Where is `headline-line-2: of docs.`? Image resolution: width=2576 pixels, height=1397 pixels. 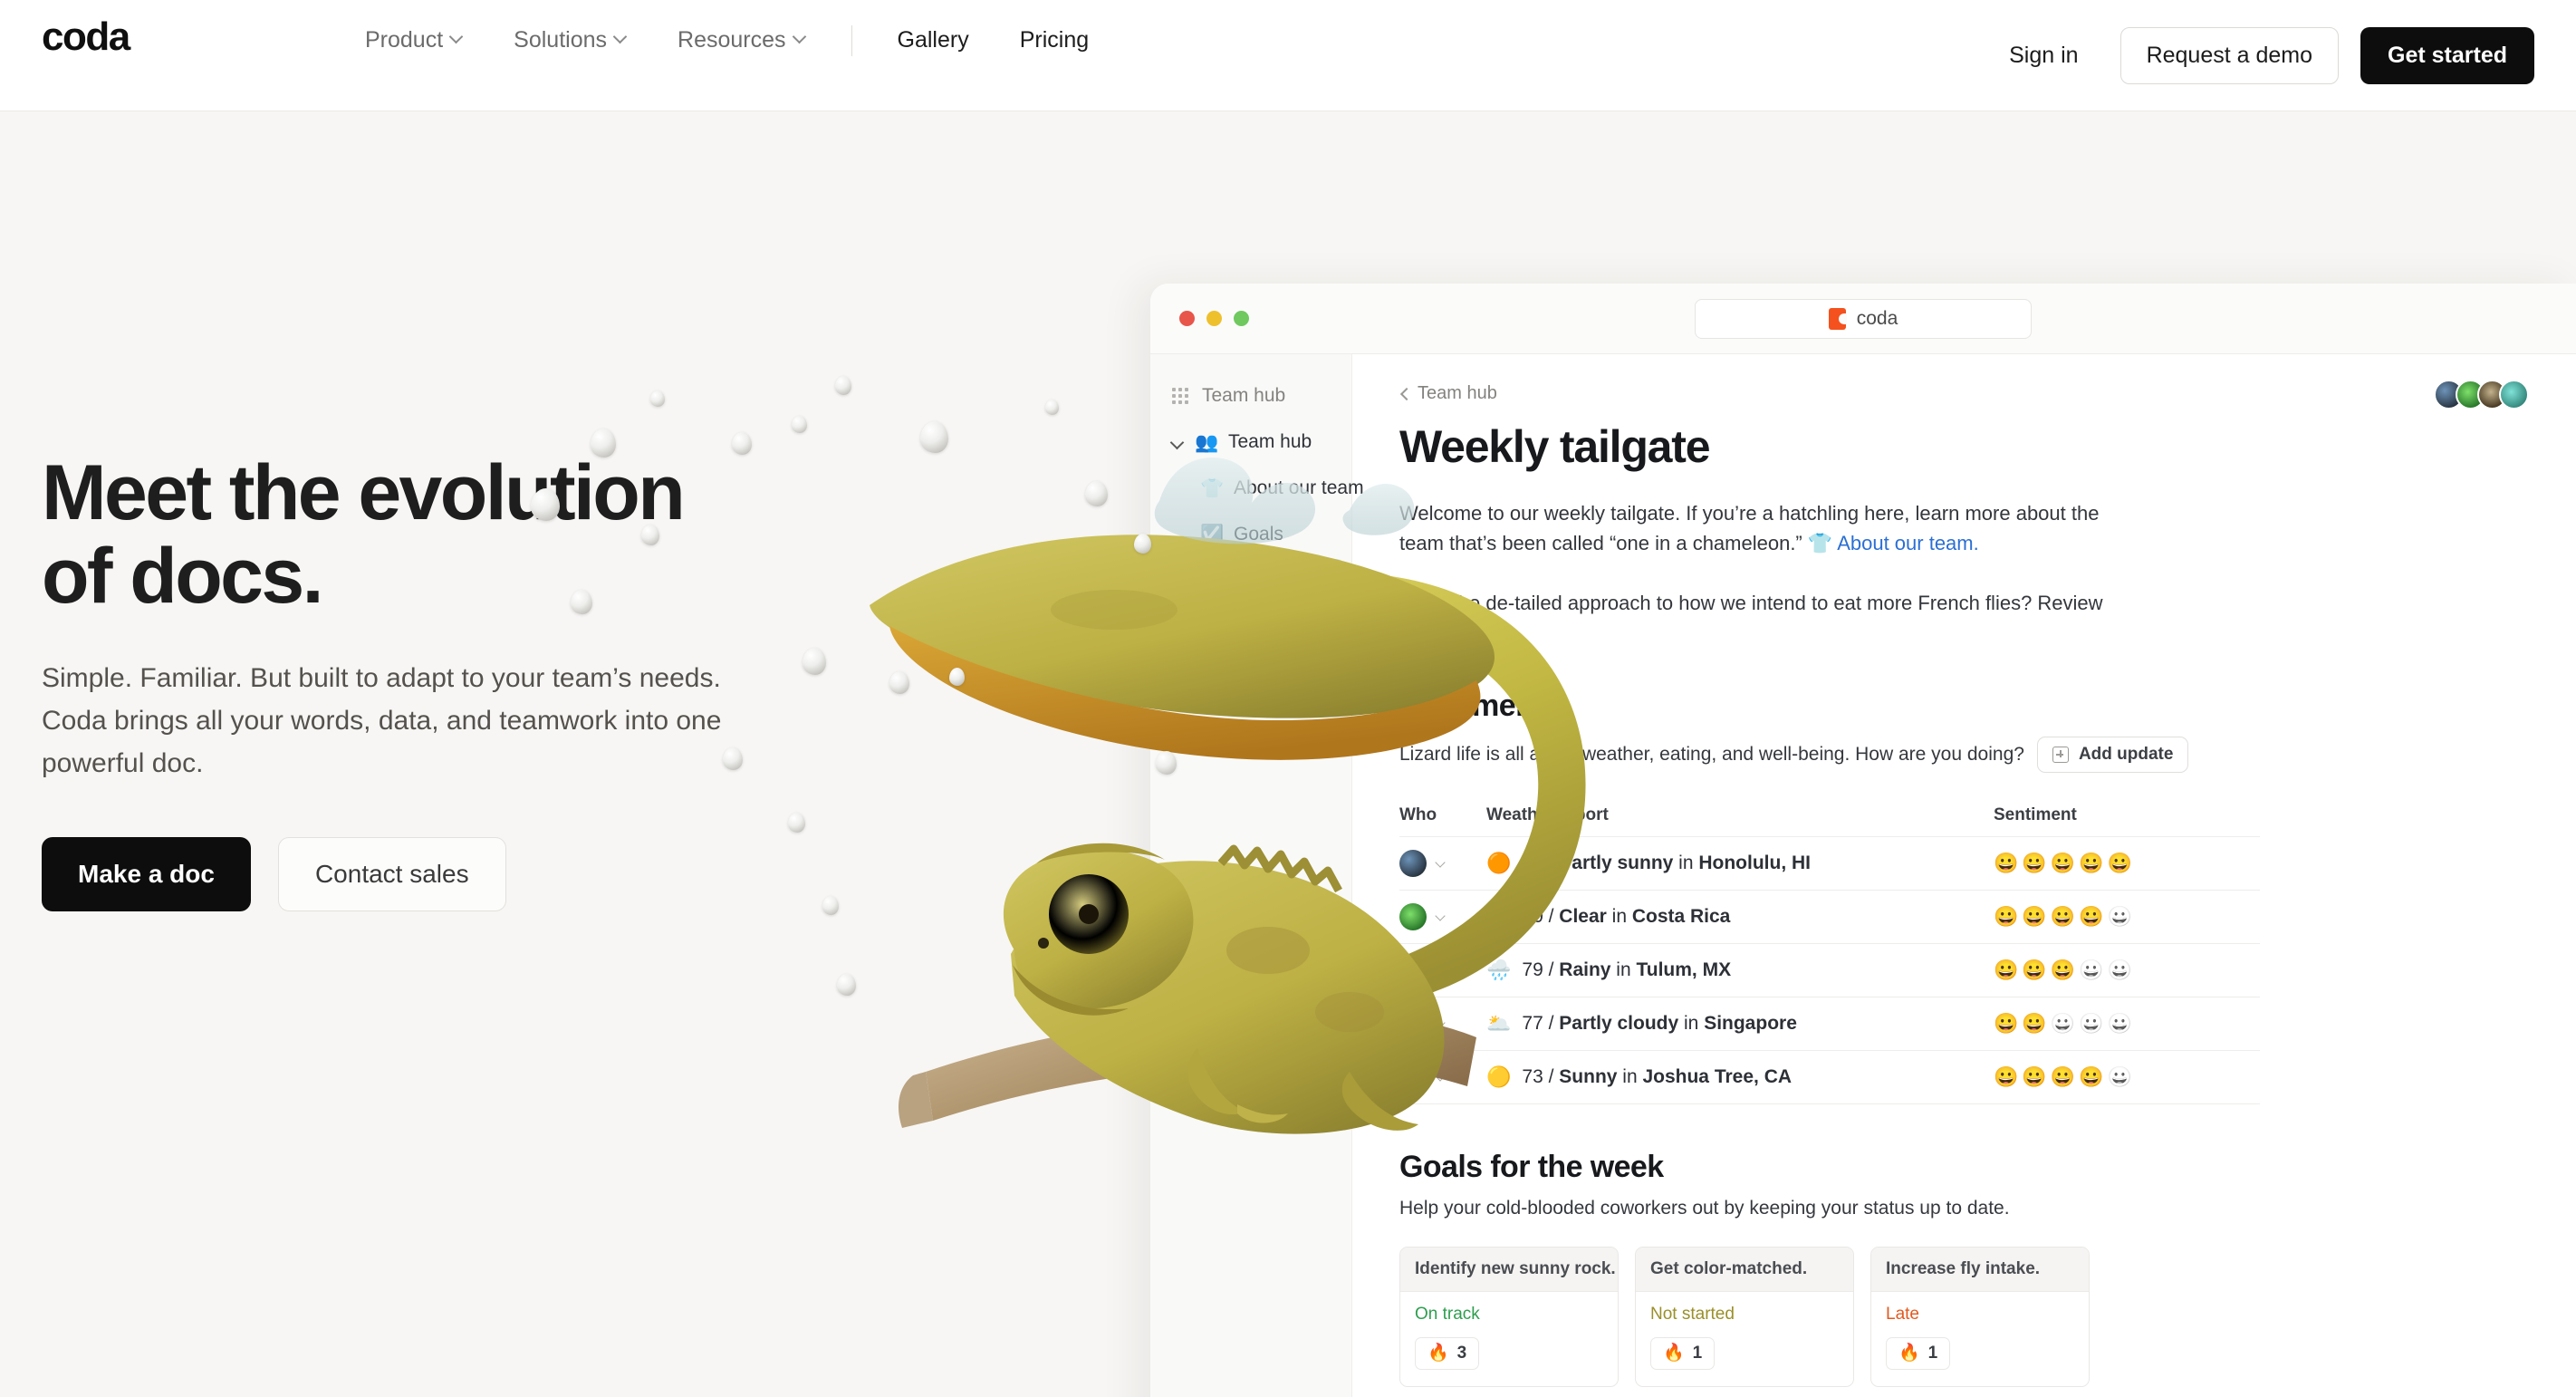 headline-line-2: of docs. is located at coordinates (182, 577).